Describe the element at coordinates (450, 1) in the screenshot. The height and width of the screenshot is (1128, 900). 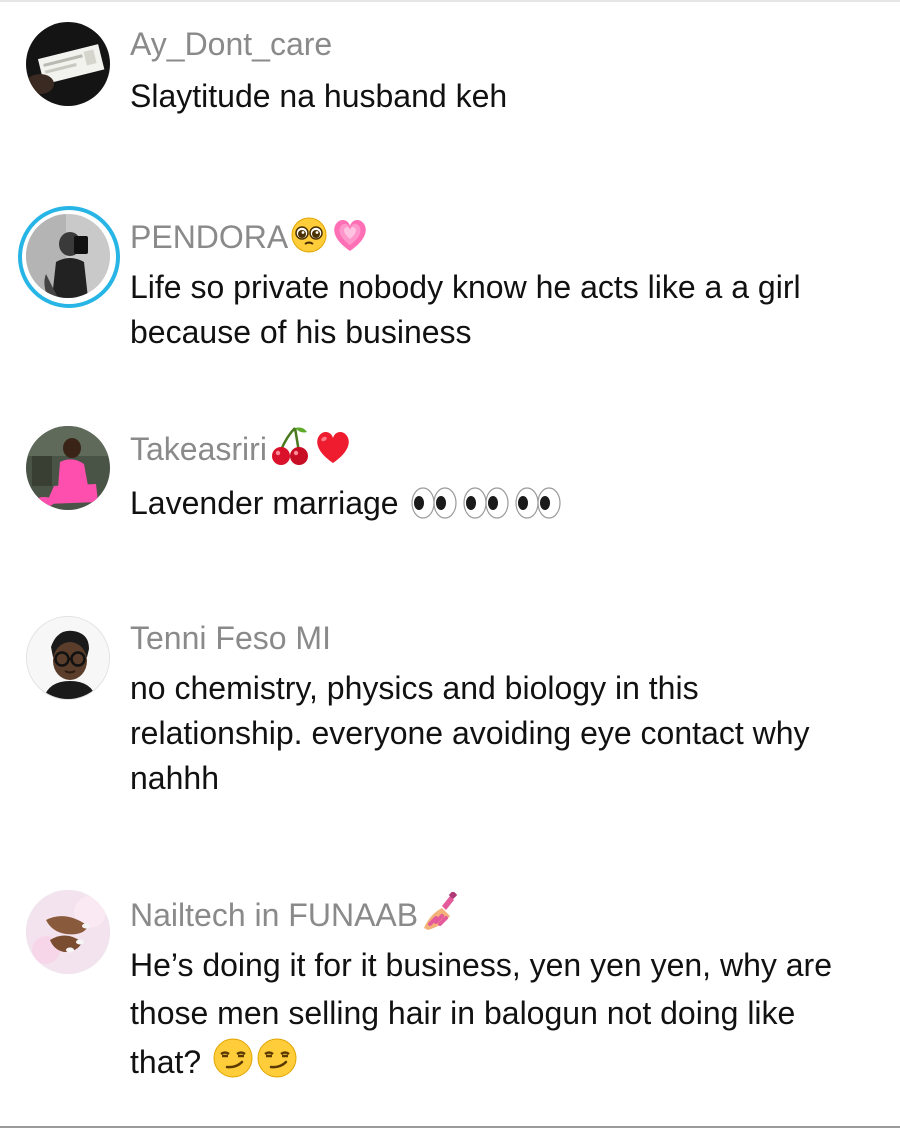
I see `top-divider` at that location.